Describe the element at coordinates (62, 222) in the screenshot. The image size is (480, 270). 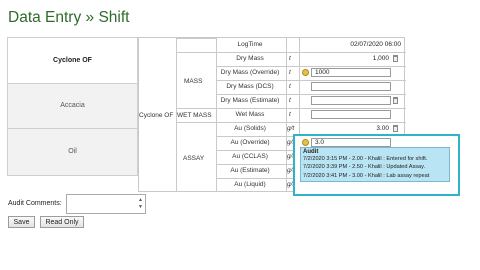
I see `read-only-button: Read Only` at that location.